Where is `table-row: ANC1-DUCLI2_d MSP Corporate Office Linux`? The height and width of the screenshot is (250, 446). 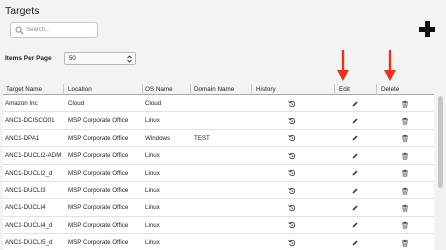 table-row: ANC1-DUCLI2_d MSP Corporate Office Linux is located at coordinates (218, 173).